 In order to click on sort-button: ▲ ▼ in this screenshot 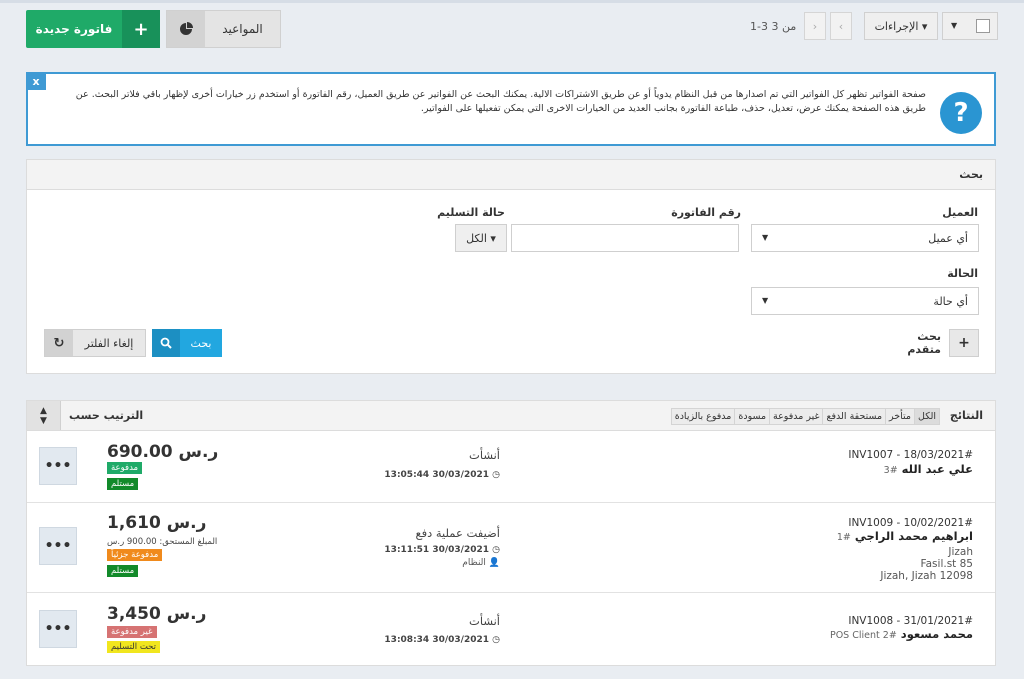, I will do `click(44, 415)`.